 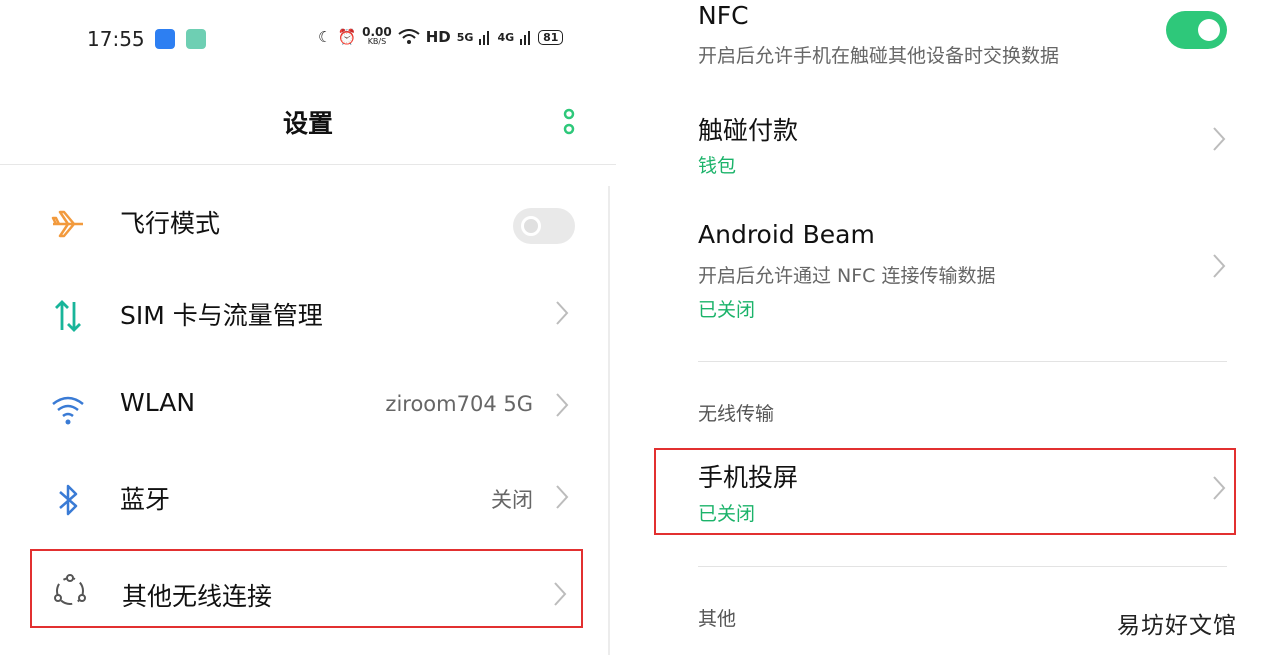 I want to click on sim-data-label: SIM 卡与流量管理, so click(x=221, y=315).